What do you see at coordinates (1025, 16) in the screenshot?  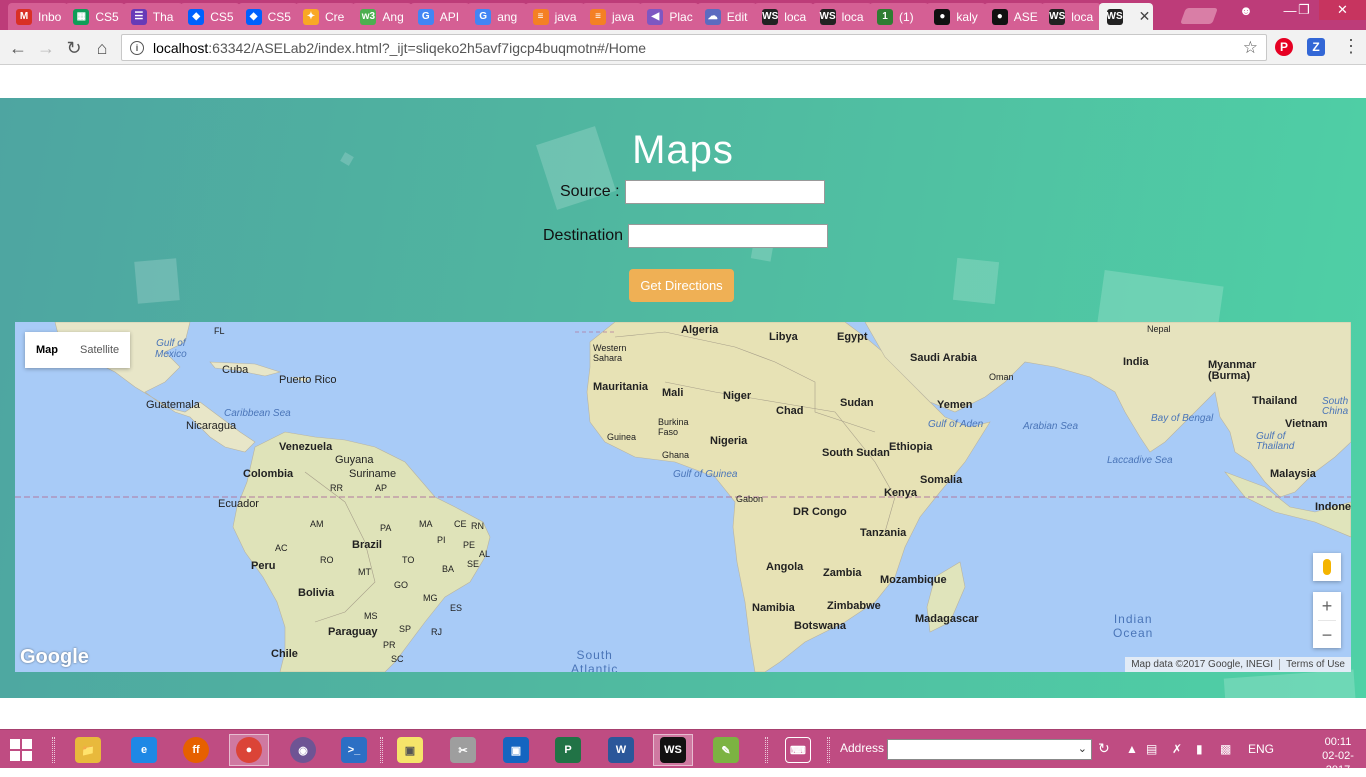 I see `tab-label: ASE` at bounding box center [1025, 16].